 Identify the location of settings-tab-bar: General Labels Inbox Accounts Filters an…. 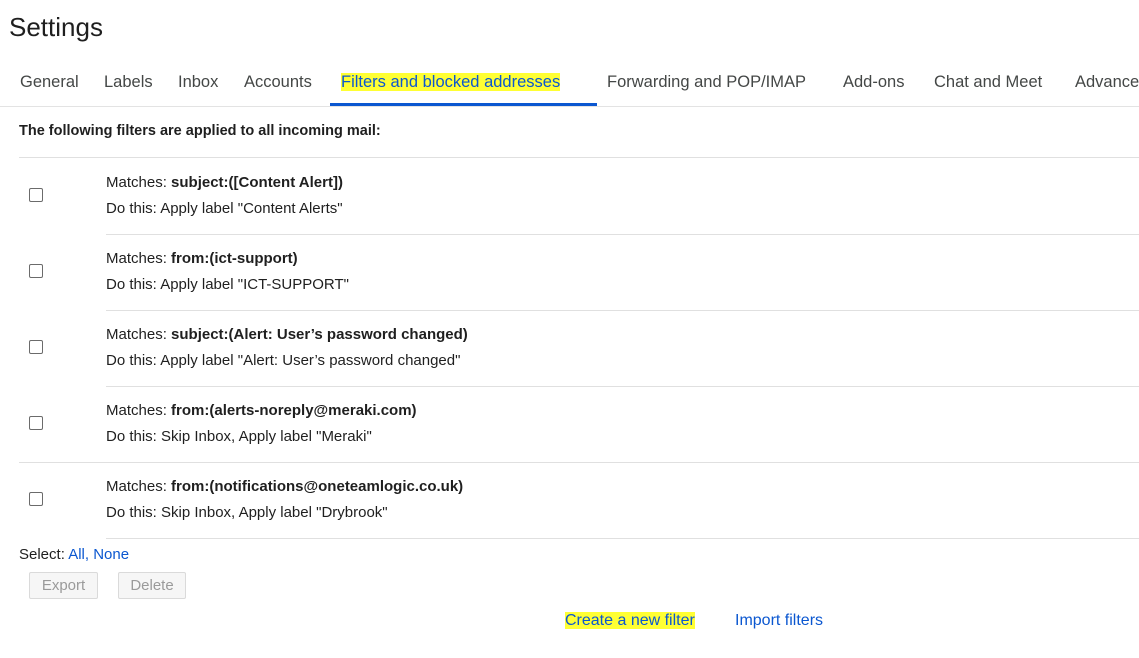
(569, 83).